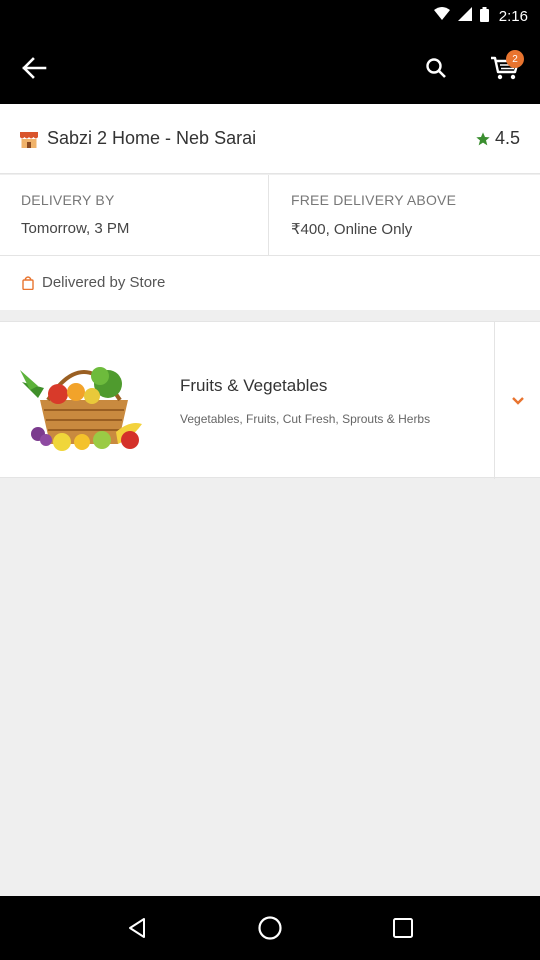 The image size is (540, 960). What do you see at coordinates (152, 138) in the screenshot?
I see `store-name: Sabzi 2 Home - Neb Sarai` at bounding box center [152, 138].